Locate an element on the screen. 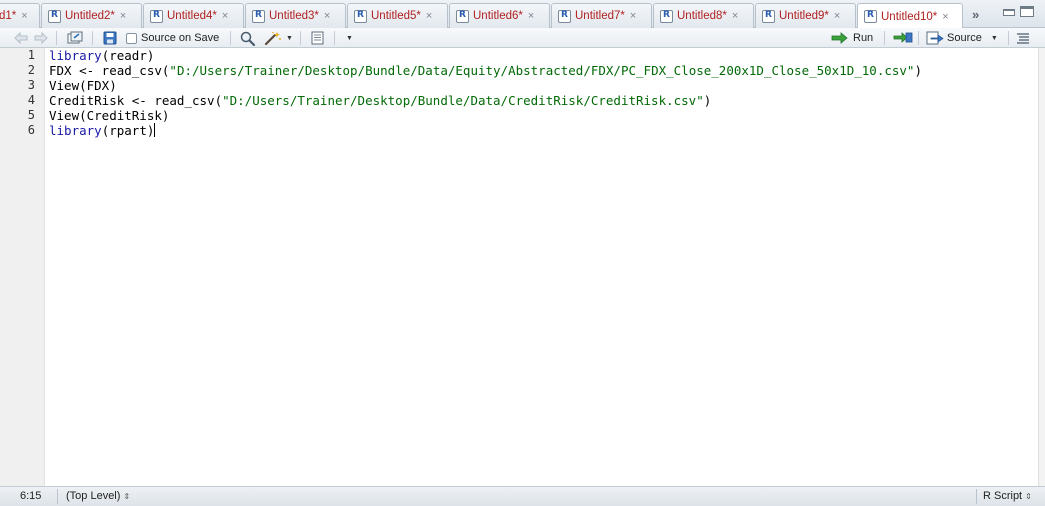  code-tools-menu: ▼ is located at coordinates (278, 38).